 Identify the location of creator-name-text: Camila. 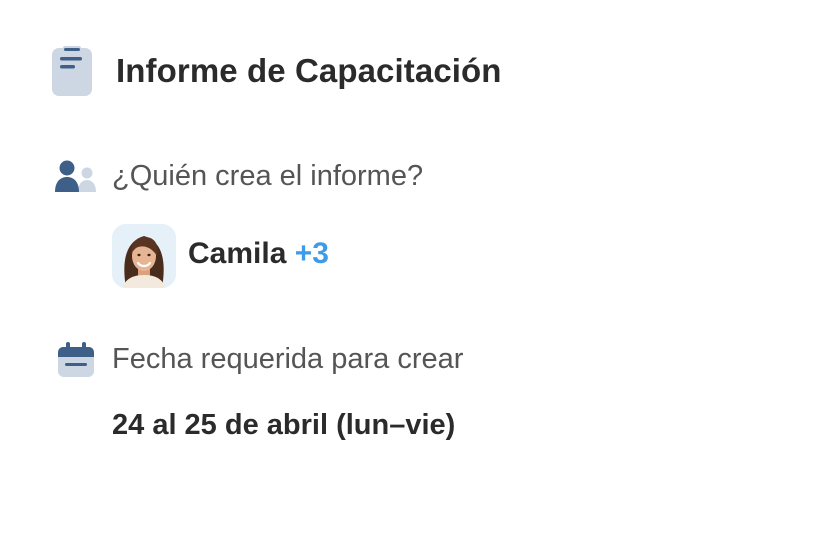
(237, 253).